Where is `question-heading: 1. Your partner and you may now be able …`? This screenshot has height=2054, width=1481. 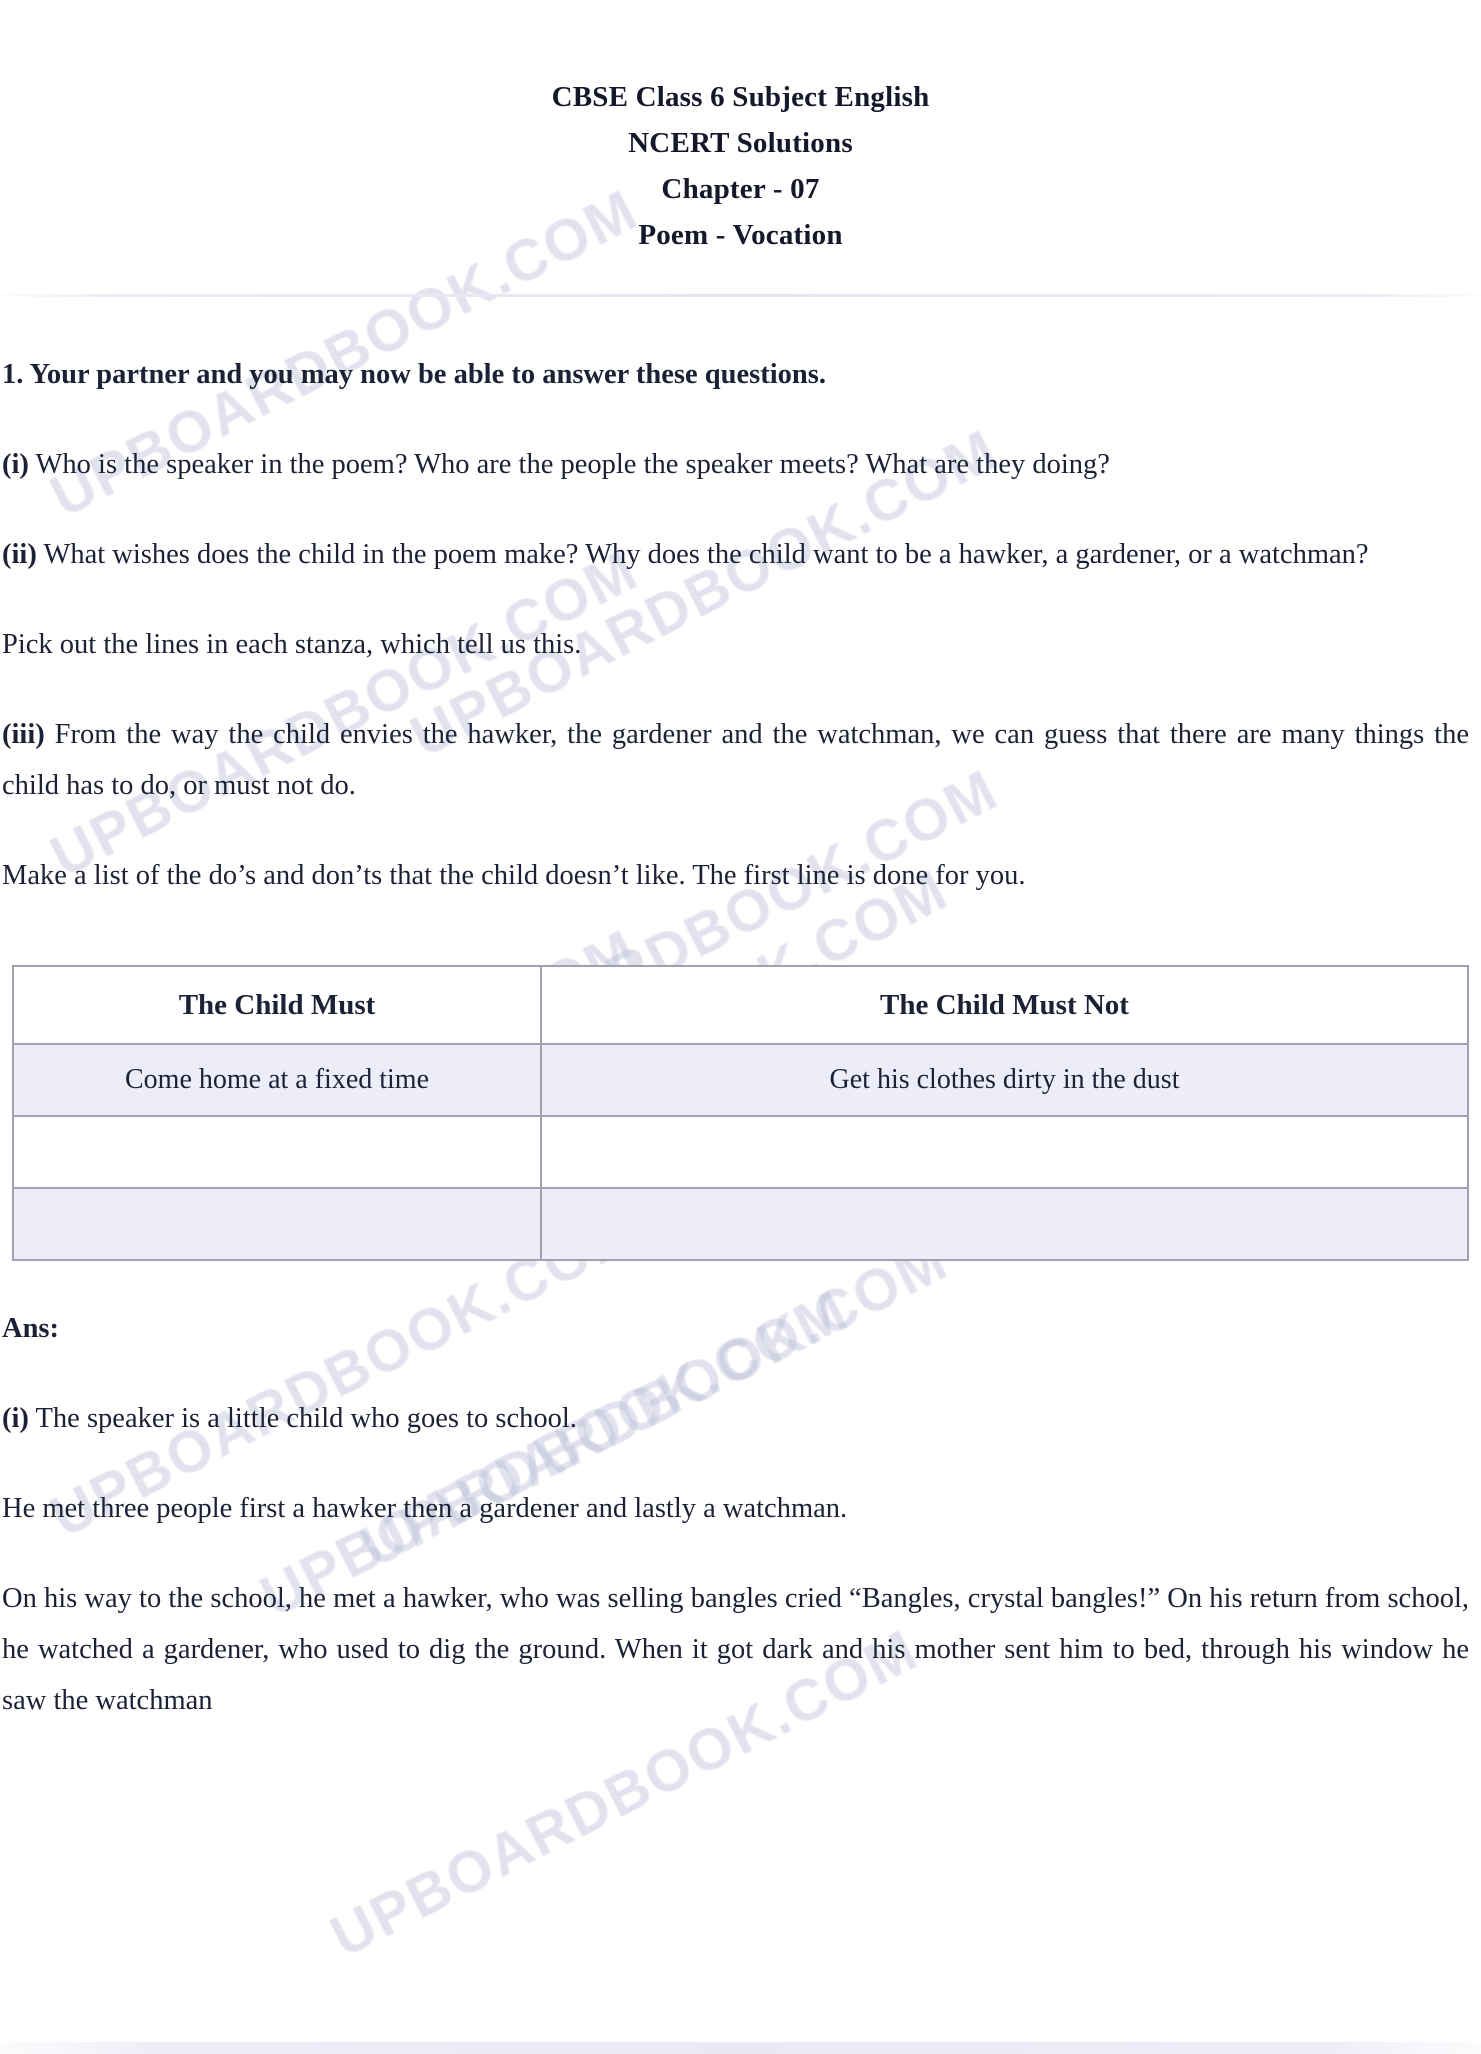
question-heading: 1. Your partner and you may now be able … is located at coordinates (414, 374).